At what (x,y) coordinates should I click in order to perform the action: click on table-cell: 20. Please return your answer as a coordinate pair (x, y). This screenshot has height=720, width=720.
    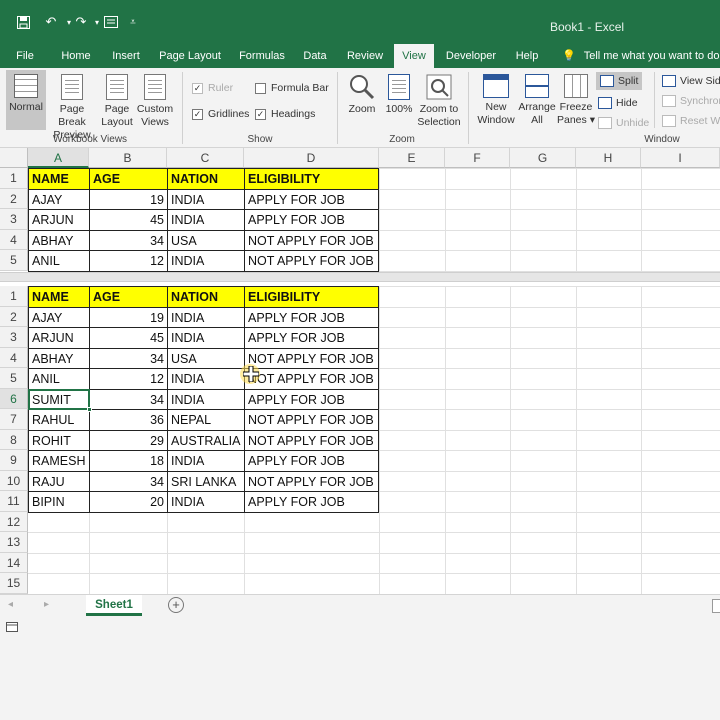
    Looking at the image, I should click on (128, 502).